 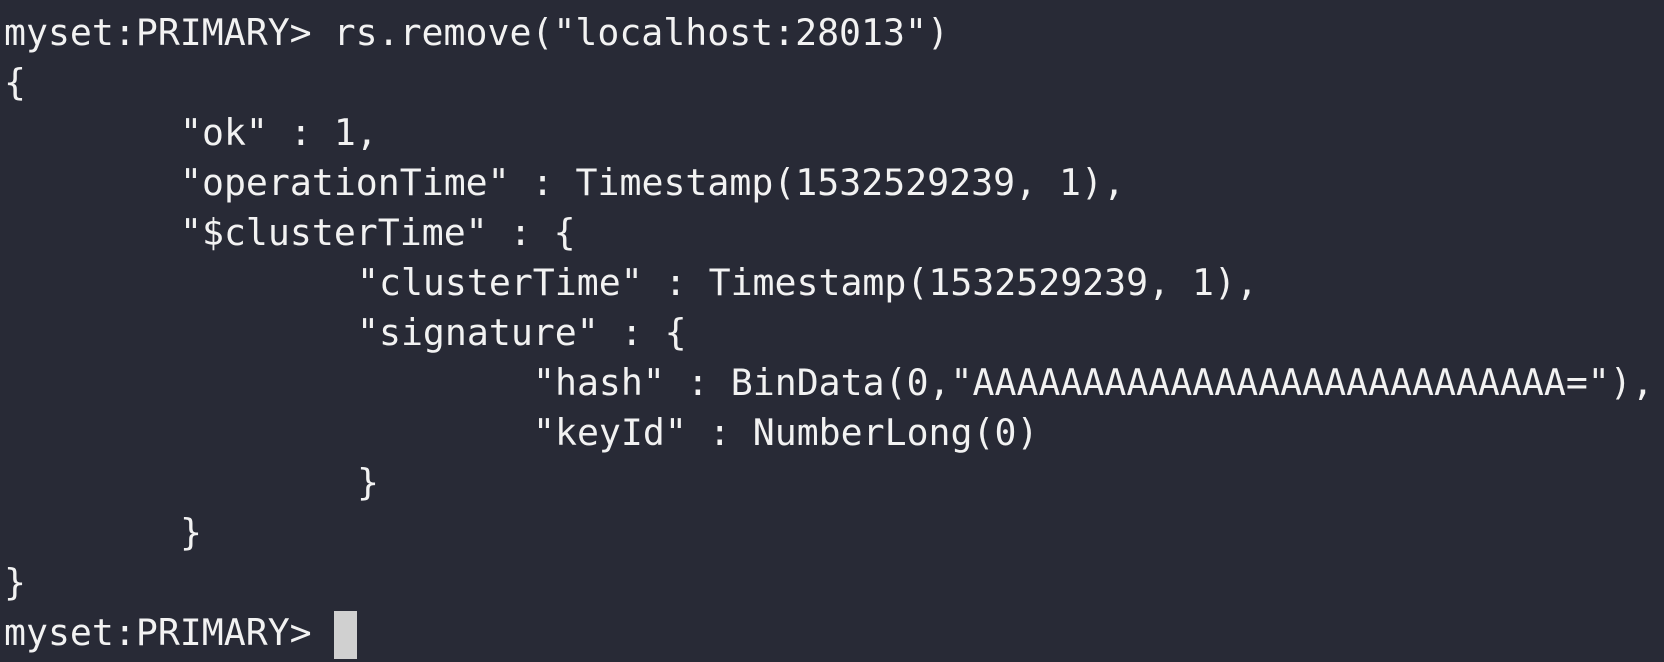 What do you see at coordinates (378, 232) in the screenshot?
I see `output-line: "$clusterTime" : {` at bounding box center [378, 232].